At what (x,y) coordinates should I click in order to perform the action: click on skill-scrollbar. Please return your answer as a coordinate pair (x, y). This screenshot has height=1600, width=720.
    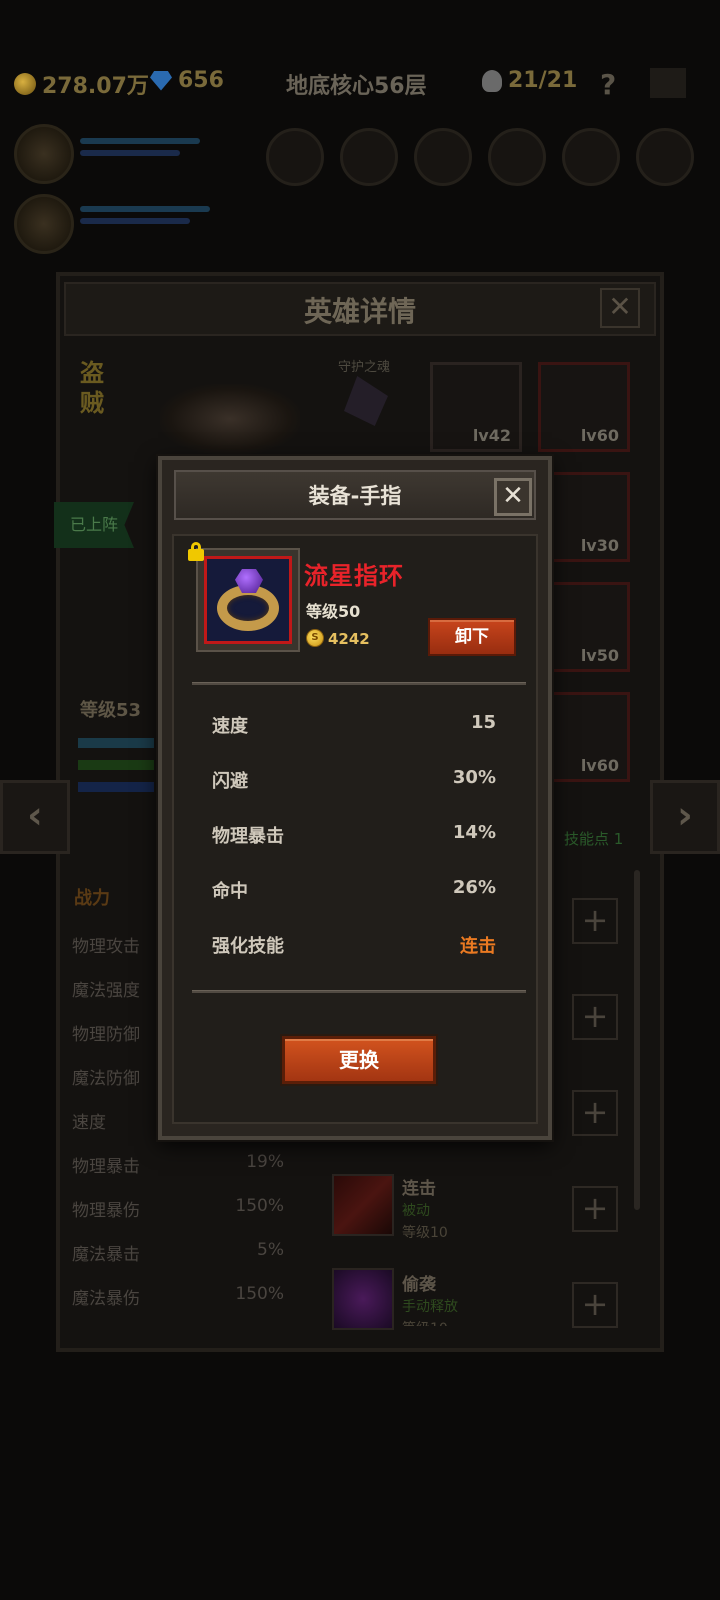
    Looking at the image, I should click on (637, 1040).